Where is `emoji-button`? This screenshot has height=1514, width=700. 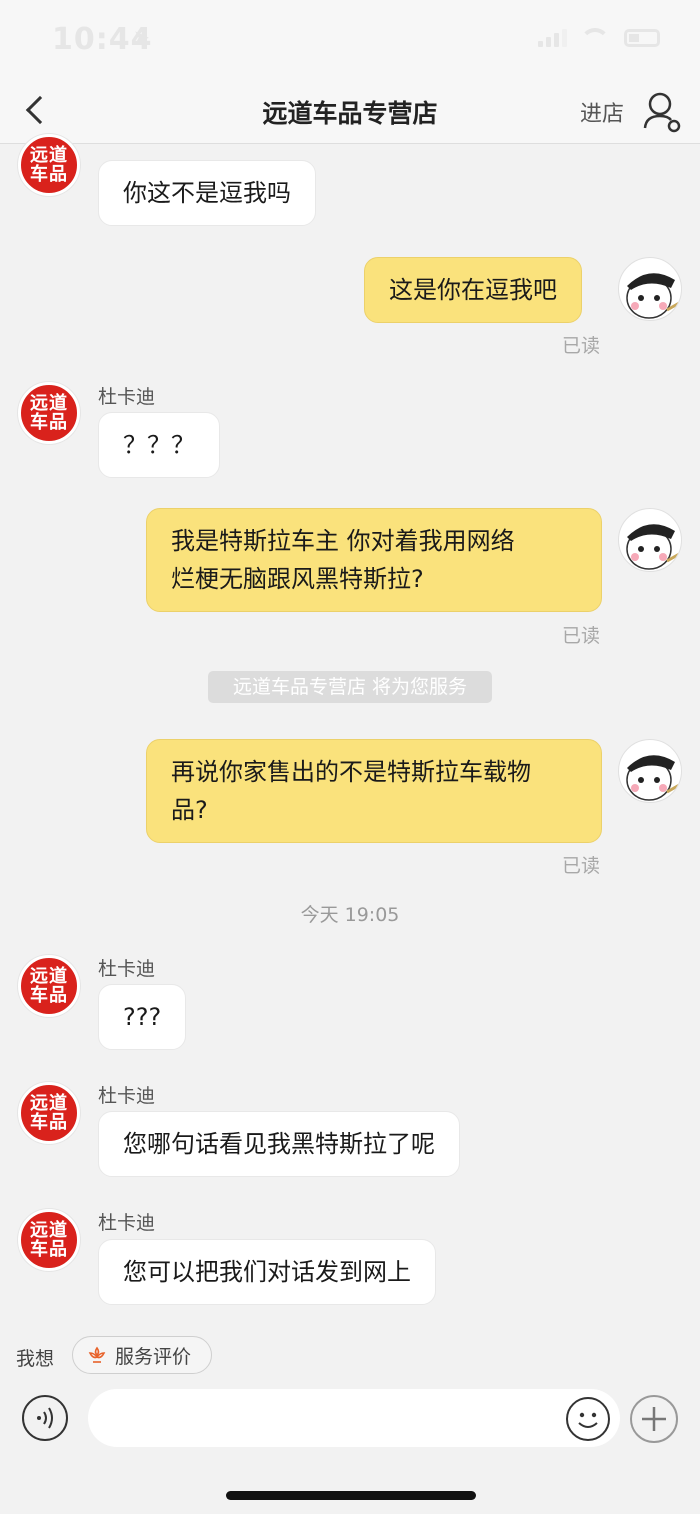
emoji-button is located at coordinates (588, 1419).